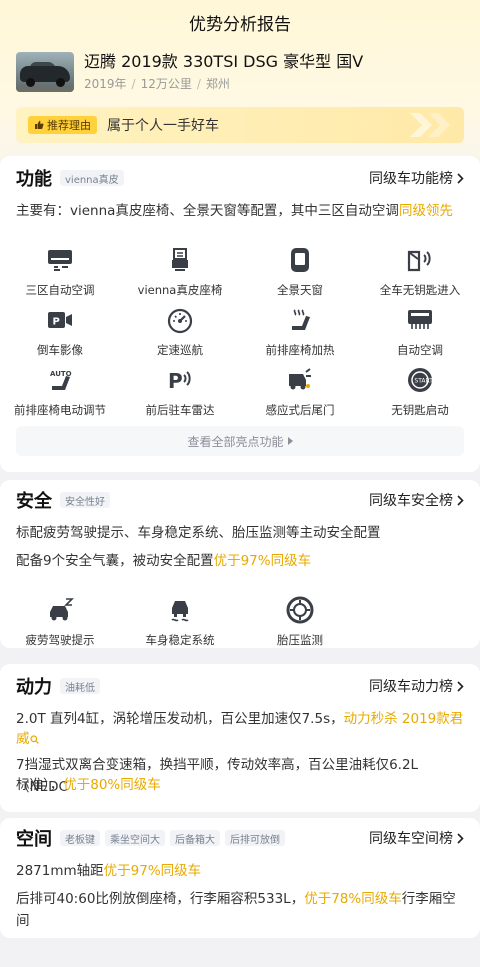 This screenshot has height=967, width=480. What do you see at coordinates (135, 838) in the screenshot?
I see `space-tag: 乘坐空间大` at bounding box center [135, 838].